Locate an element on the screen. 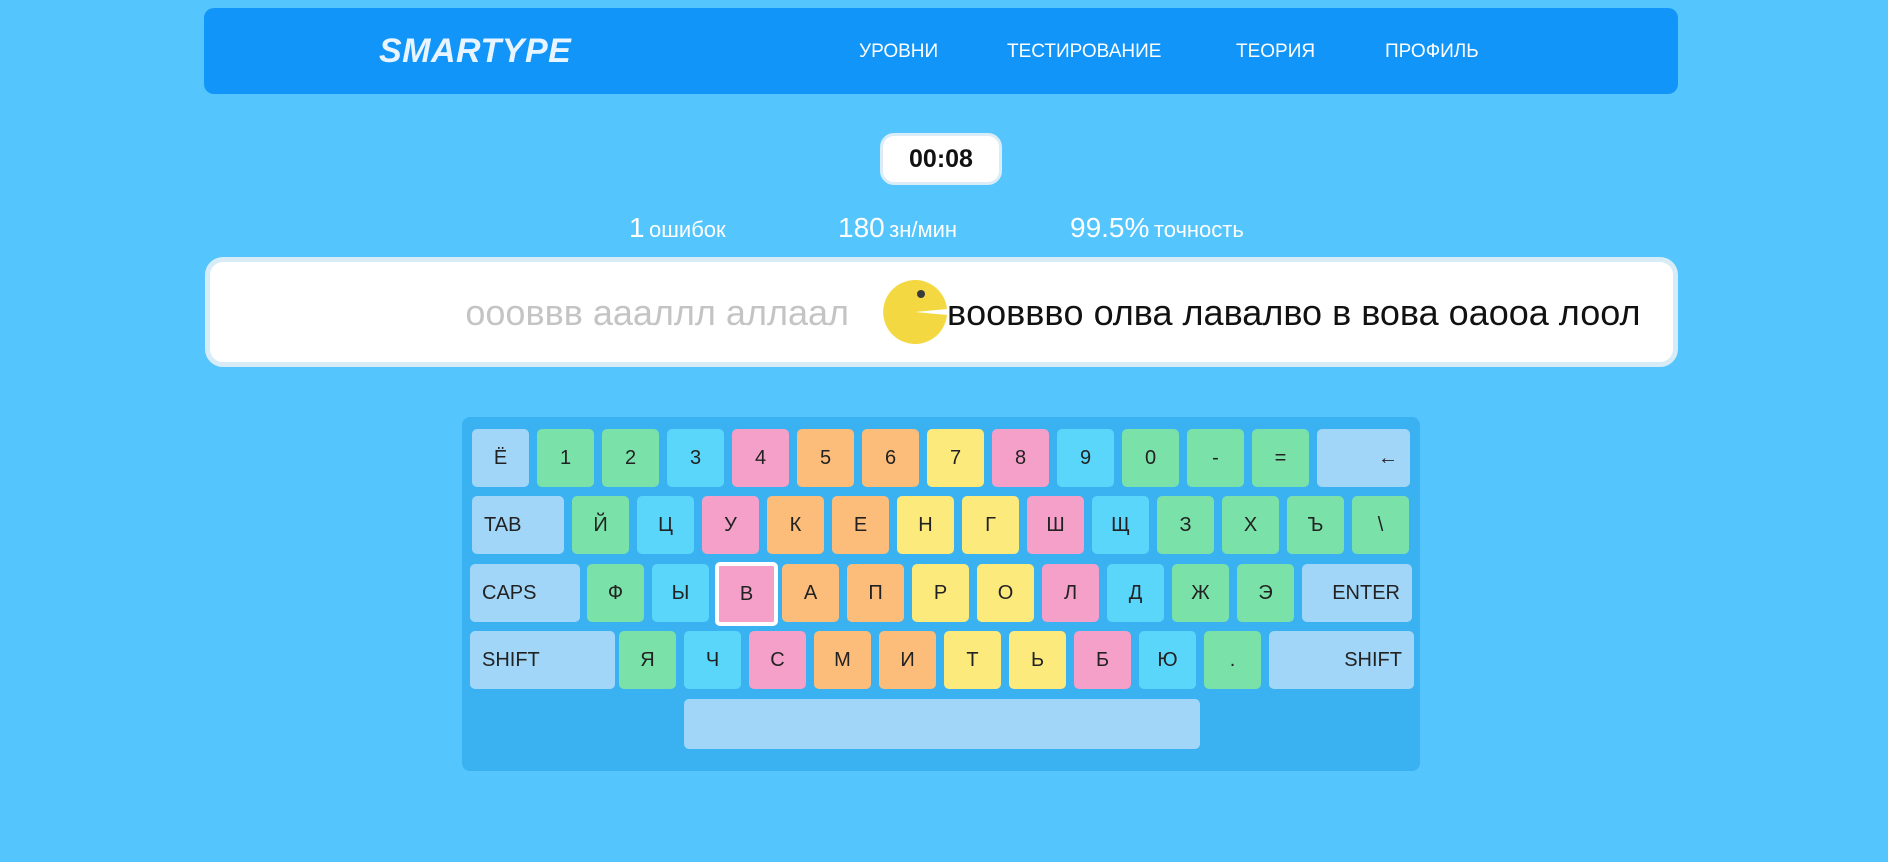 The image size is (1888, 862). key-ь: Ь is located at coordinates (1037, 660).